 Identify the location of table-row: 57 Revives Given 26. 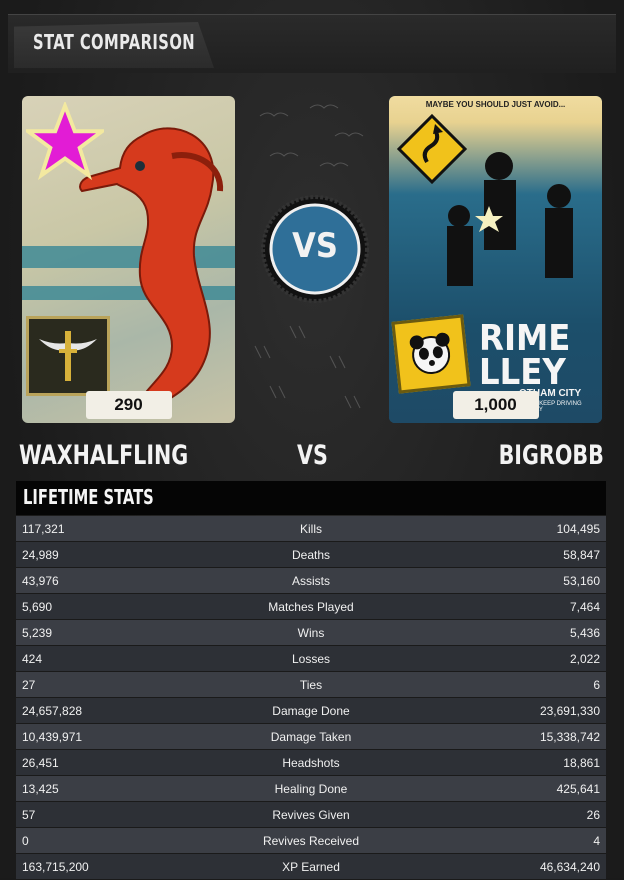
(311, 815).